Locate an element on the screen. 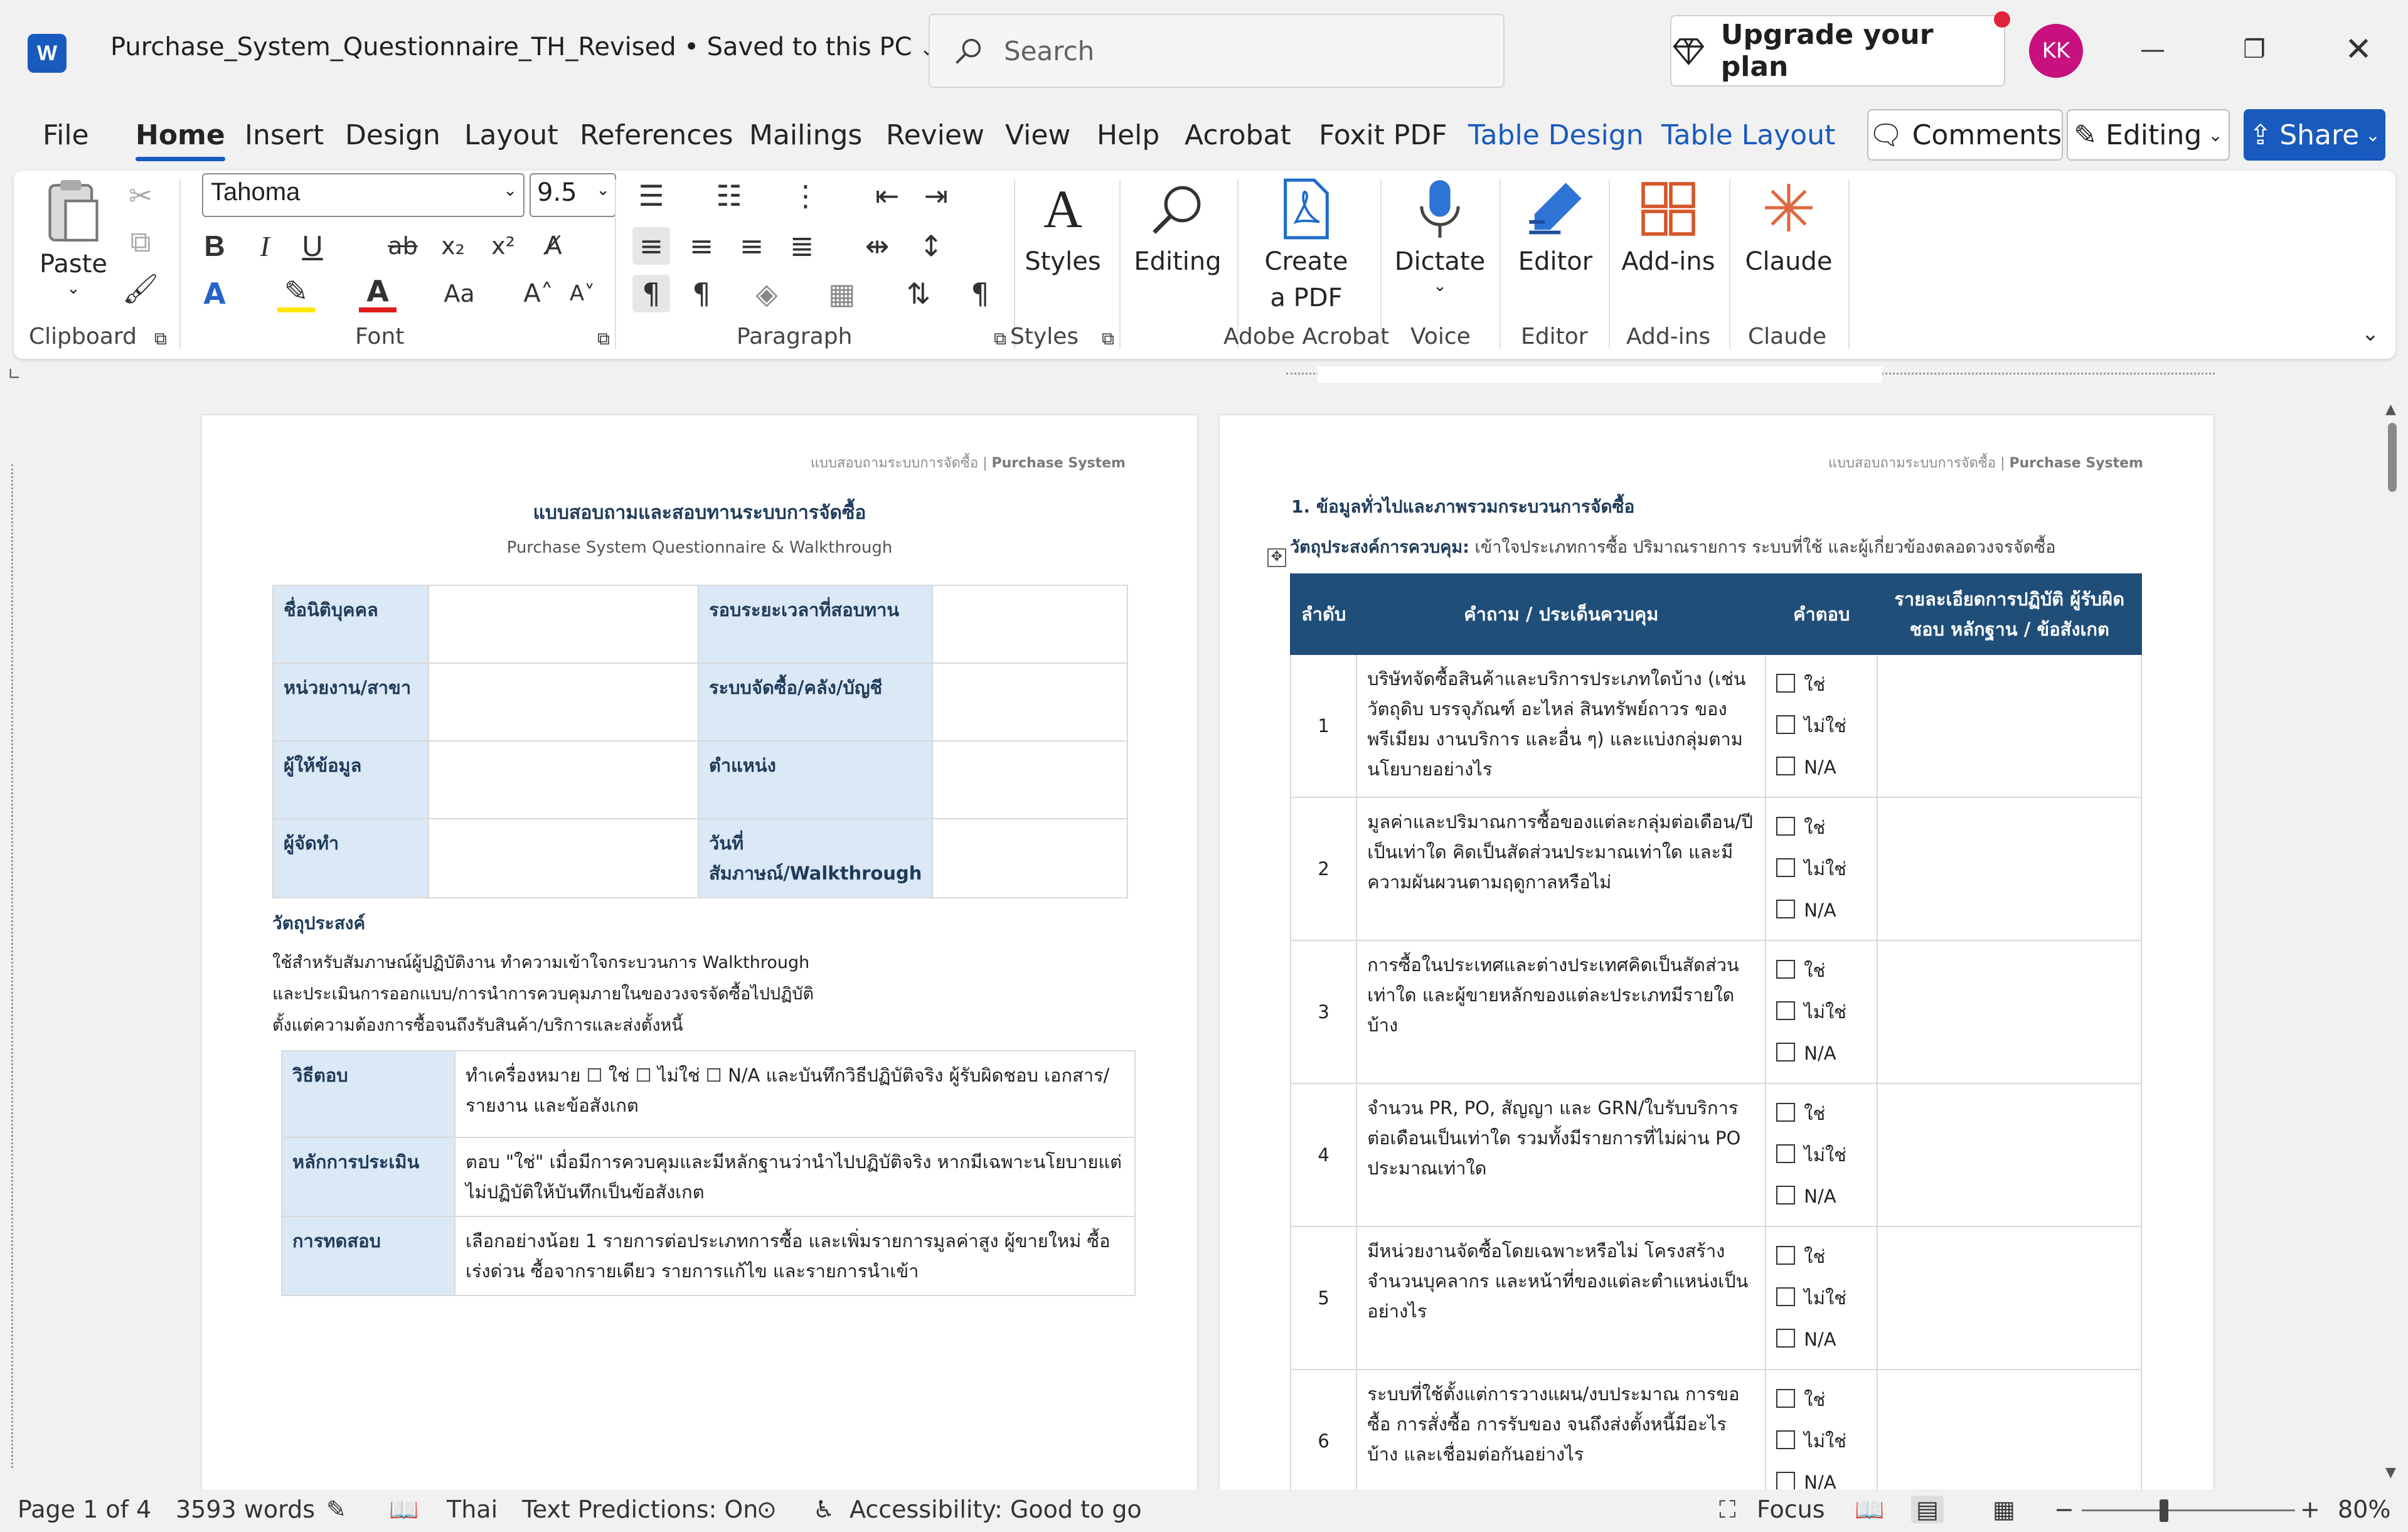  tab-help: Help is located at coordinates (1128, 135).